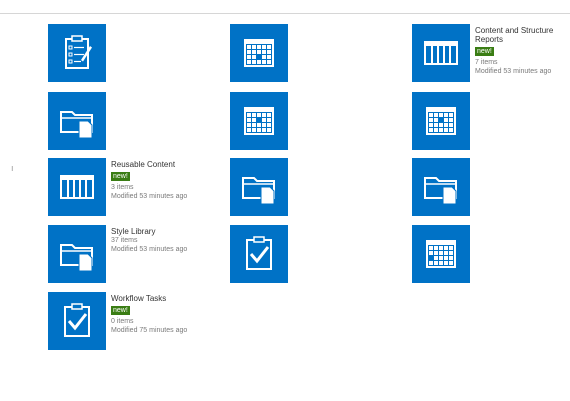 This screenshot has height=401, width=570. I want to click on app-tile-style-library, so click(77, 254).